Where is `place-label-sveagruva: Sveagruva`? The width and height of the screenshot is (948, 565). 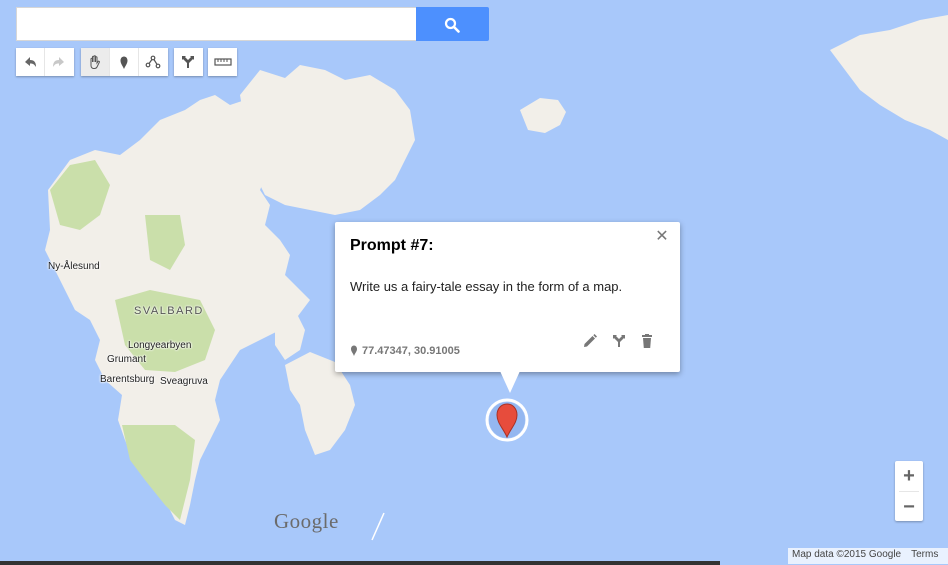 place-label-sveagruva: Sveagruva is located at coordinates (184, 381).